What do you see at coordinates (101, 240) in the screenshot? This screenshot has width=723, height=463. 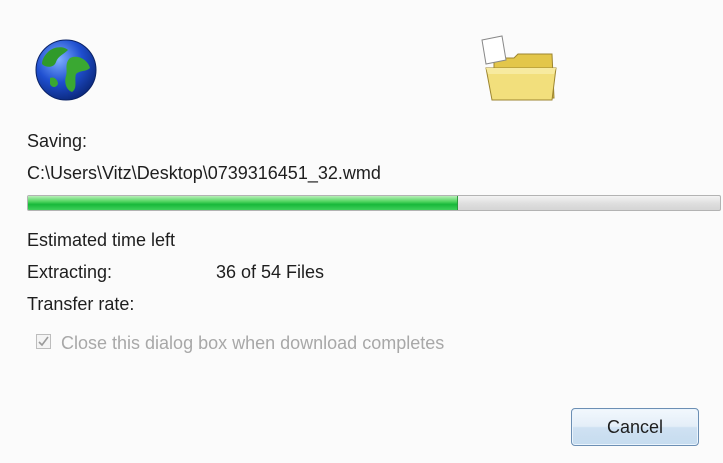 I see `estimated-time-label: Estimated time left` at bounding box center [101, 240].